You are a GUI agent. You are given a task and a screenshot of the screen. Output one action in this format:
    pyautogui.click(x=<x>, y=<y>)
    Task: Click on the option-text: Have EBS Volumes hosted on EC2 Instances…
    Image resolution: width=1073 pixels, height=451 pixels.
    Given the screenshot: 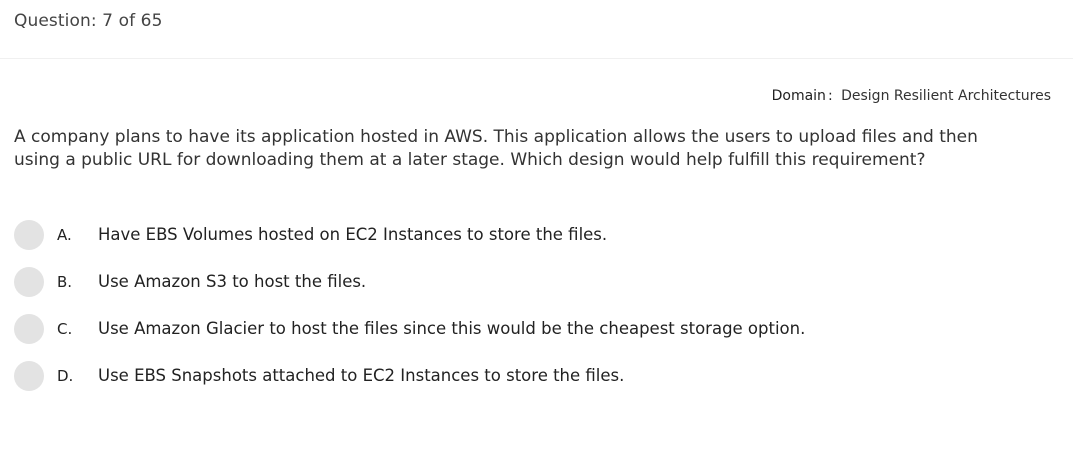 What is the action you would take?
    pyautogui.click(x=352, y=234)
    